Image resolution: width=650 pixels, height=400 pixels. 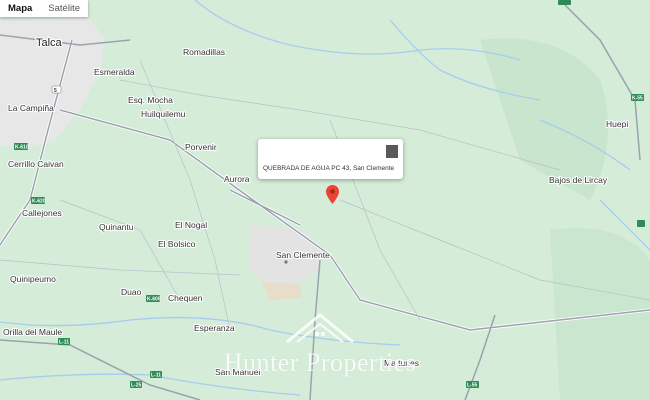 I want to click on place-label-duao: Duao, so click(x=131, y=292).